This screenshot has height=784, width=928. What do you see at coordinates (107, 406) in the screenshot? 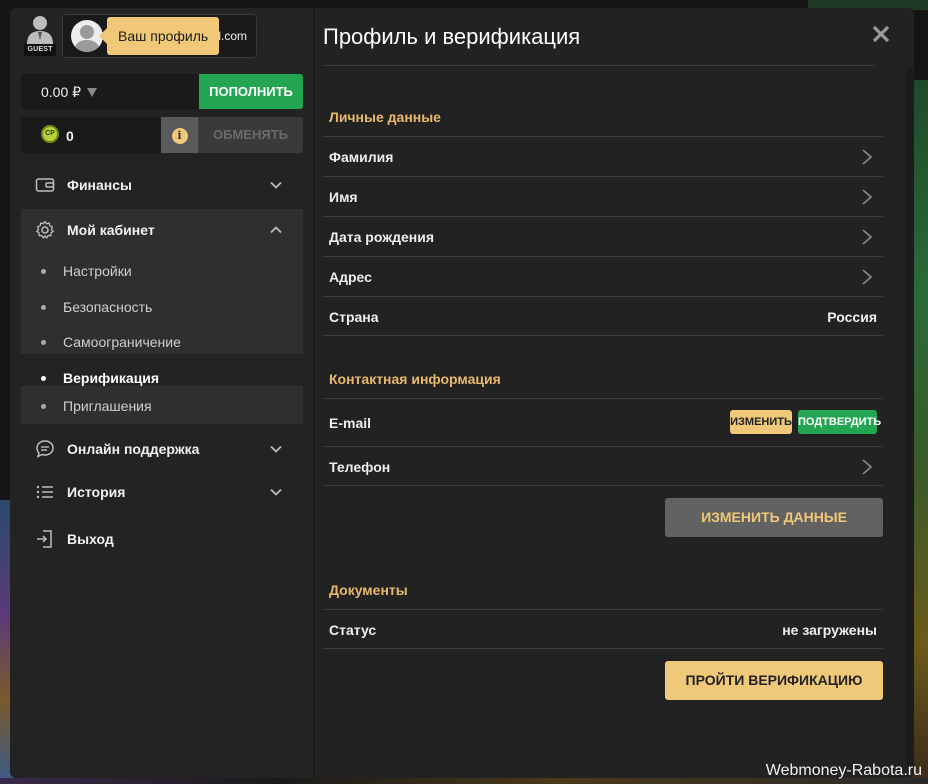
I see `sub-item-label: Приглашения` at bounding box center [107, 406].